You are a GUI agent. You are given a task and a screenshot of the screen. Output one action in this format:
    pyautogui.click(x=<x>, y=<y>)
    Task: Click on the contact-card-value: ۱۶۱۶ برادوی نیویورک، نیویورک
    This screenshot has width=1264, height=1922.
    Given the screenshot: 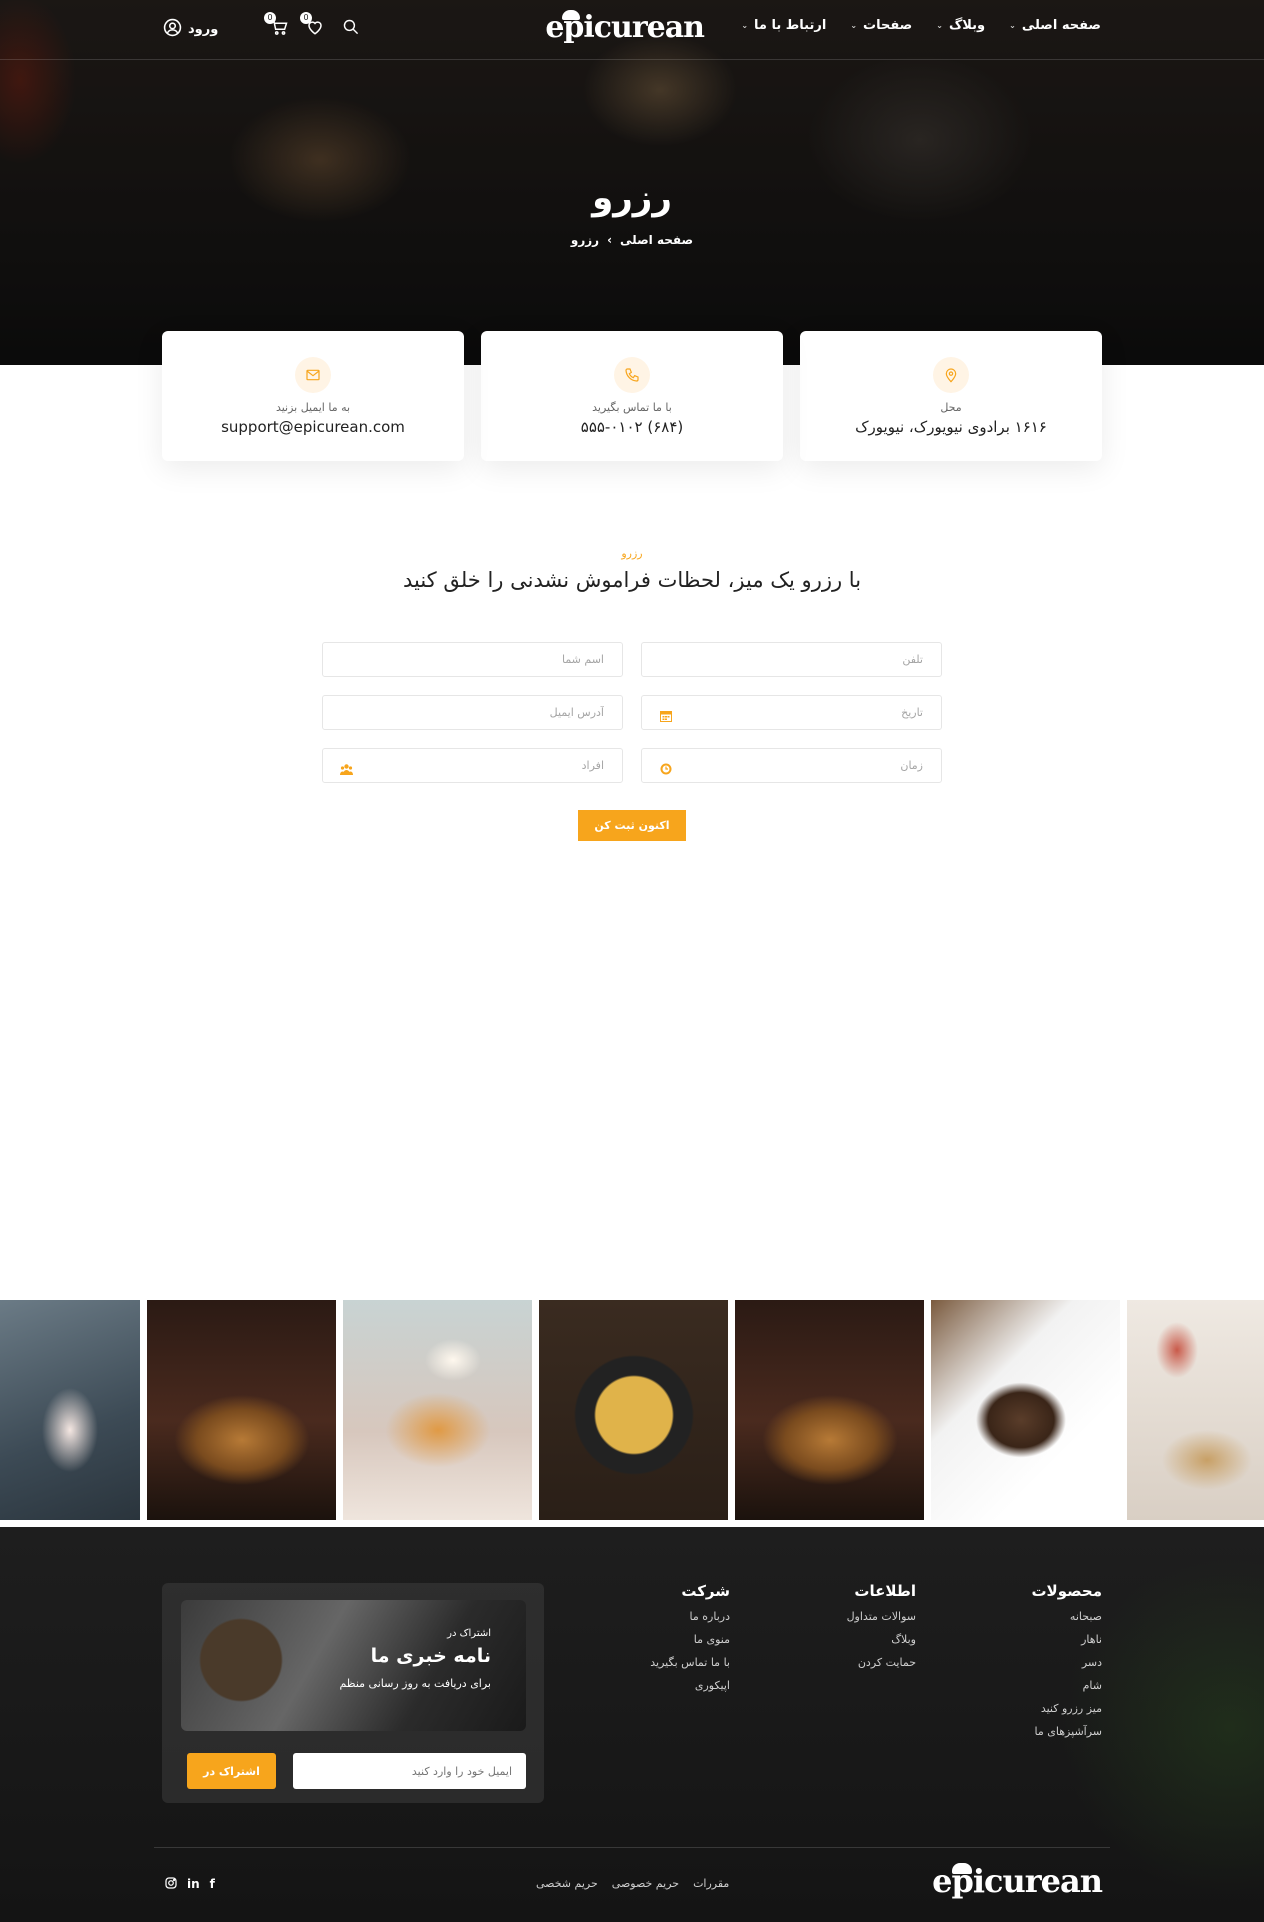 What is the action you would take?
    pyautogui.click(x=951, y=427)
    